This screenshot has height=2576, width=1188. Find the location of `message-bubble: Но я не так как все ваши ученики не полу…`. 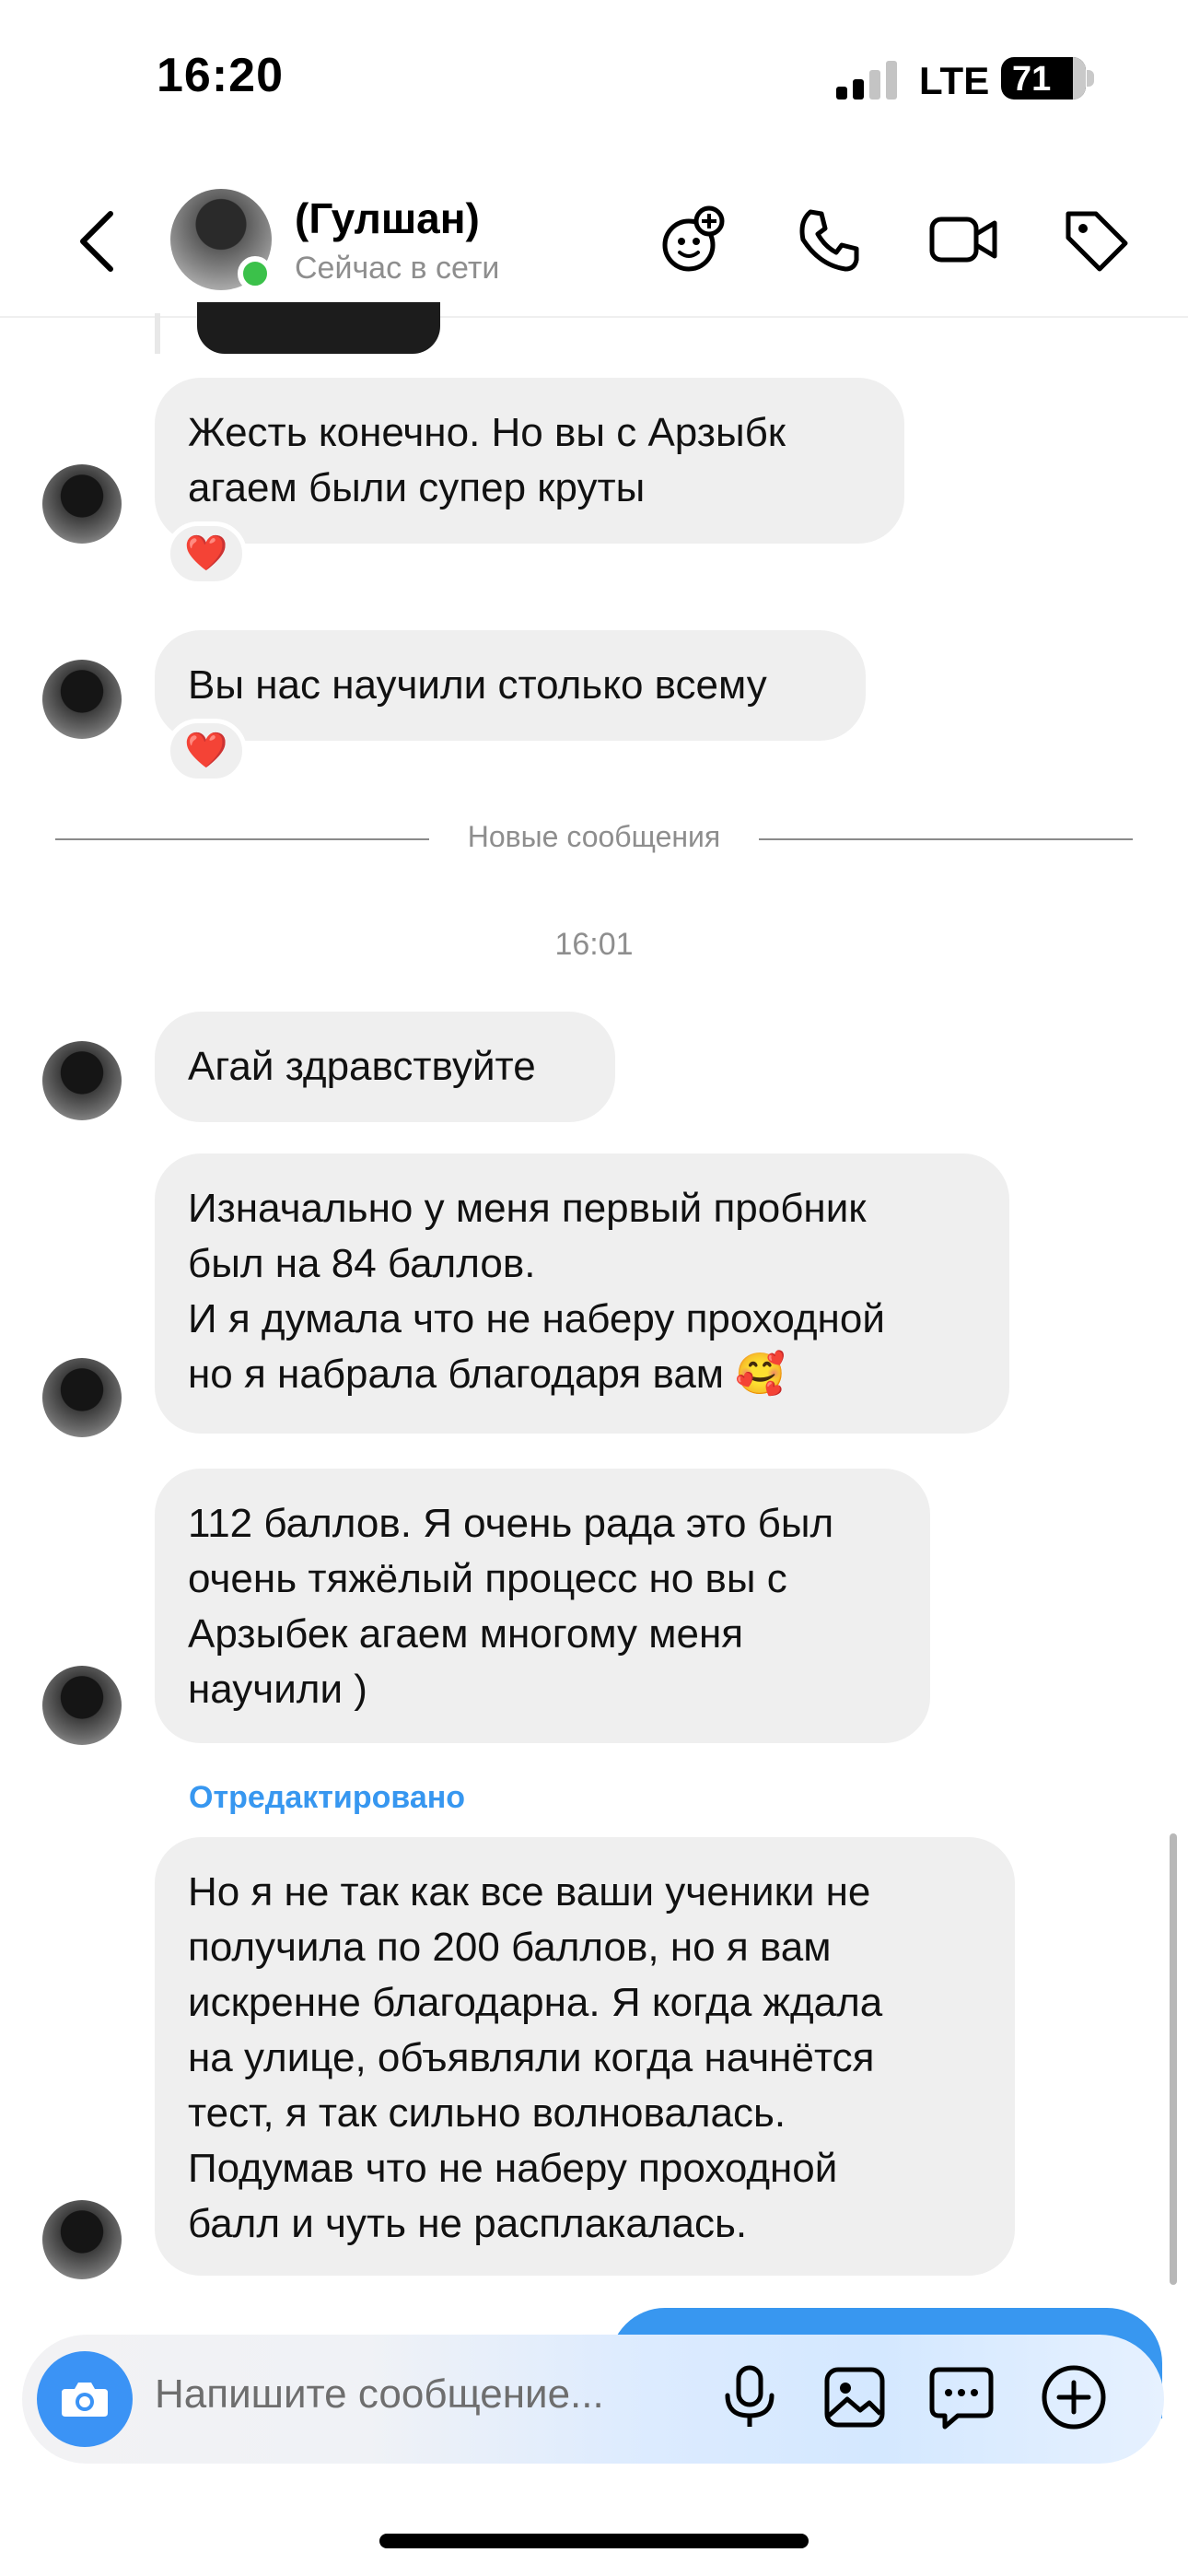

message-bubble: Но я не так как все ваши ученики не полу… is located at coordinates (585, 2056).